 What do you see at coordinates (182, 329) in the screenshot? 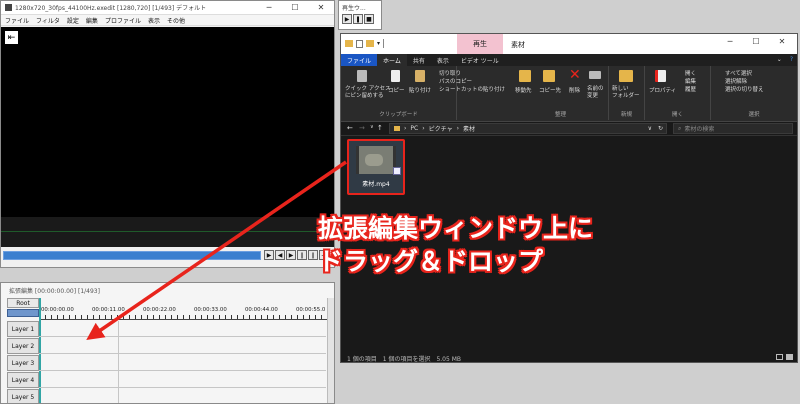
I see `layer-1-track` at bounding box center [182, 329].